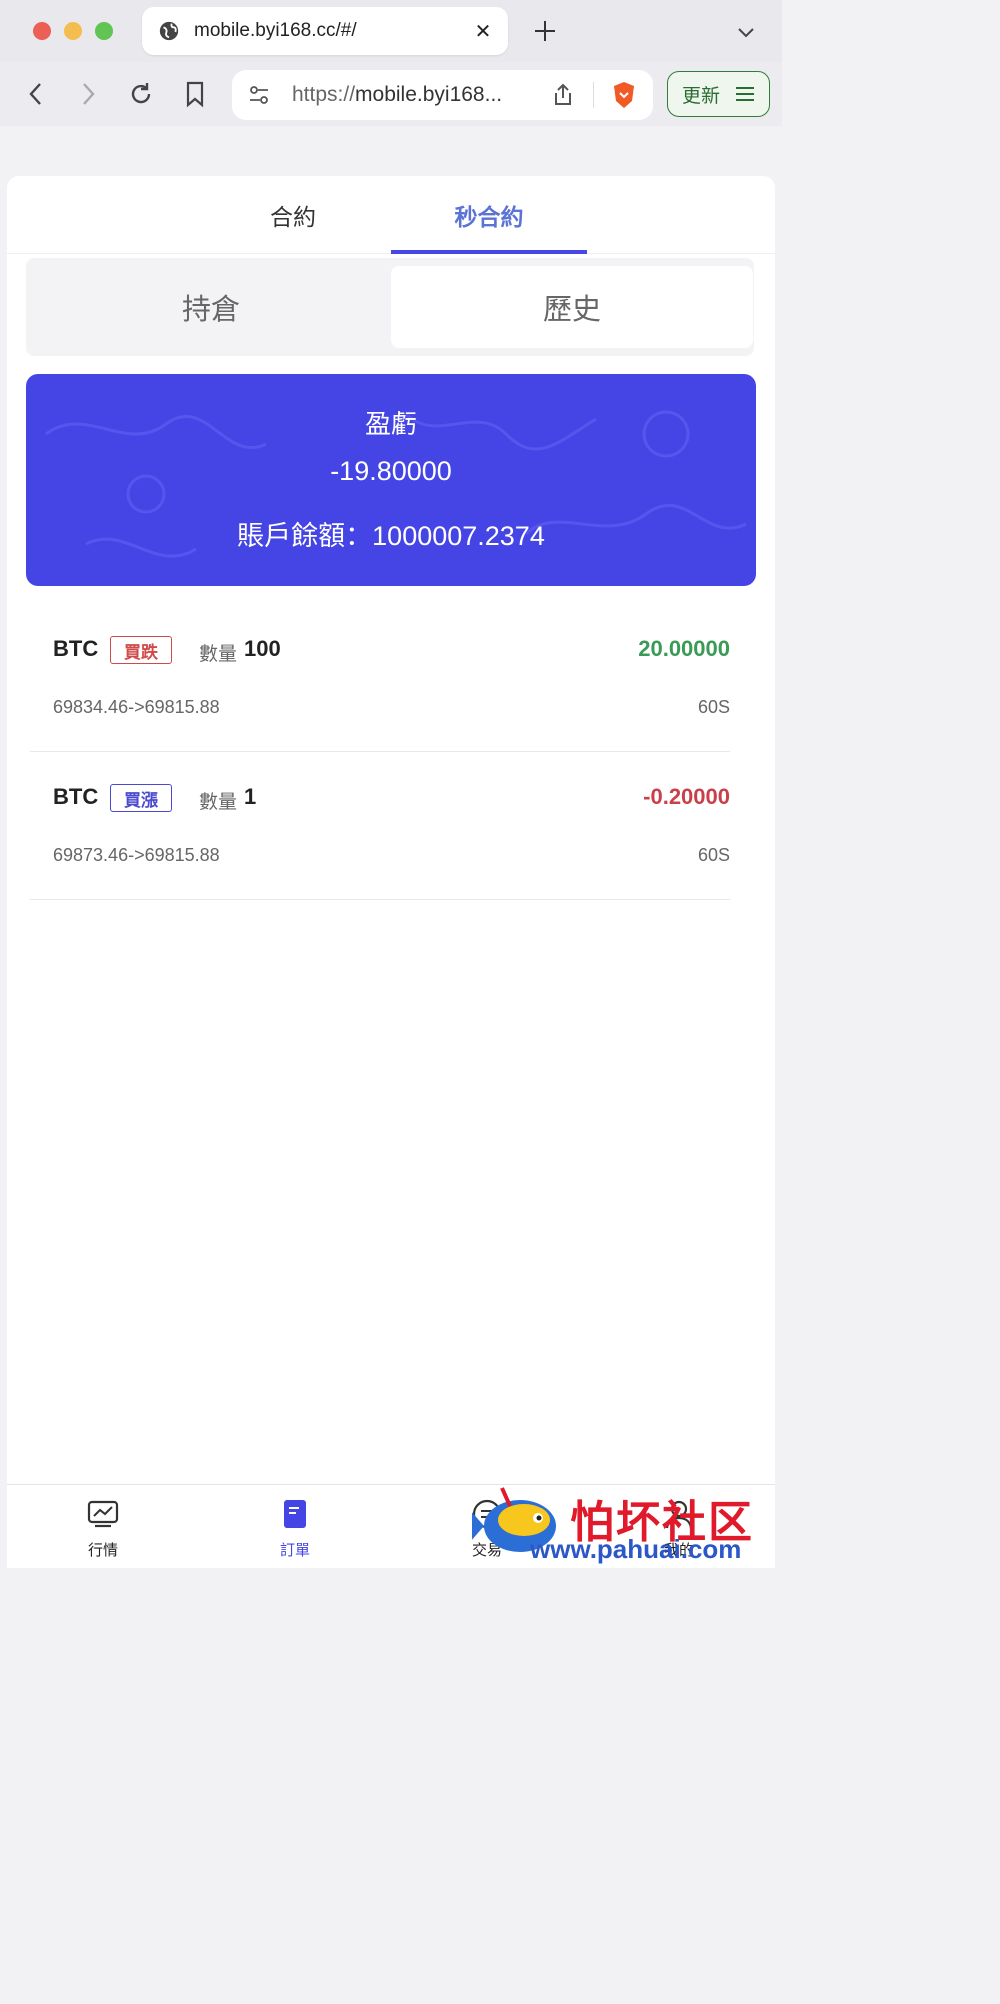  Describe the element at coordinates (489, 252) in the screenshot. I see `active-tab-indicator` at that location.